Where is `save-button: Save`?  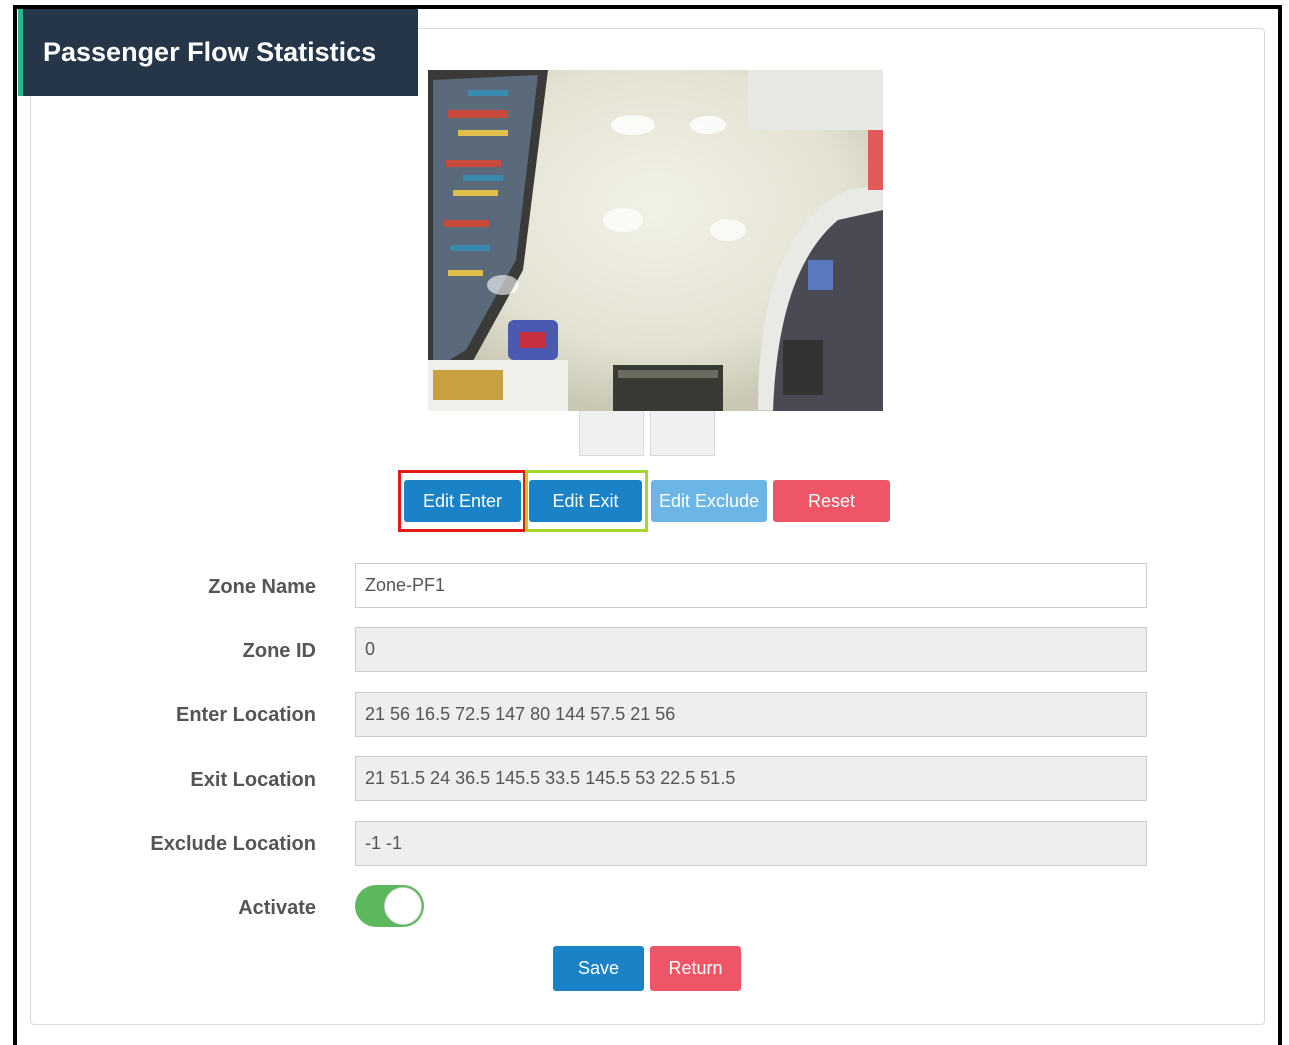 save-button: Save is located at coordinates (598, 968).